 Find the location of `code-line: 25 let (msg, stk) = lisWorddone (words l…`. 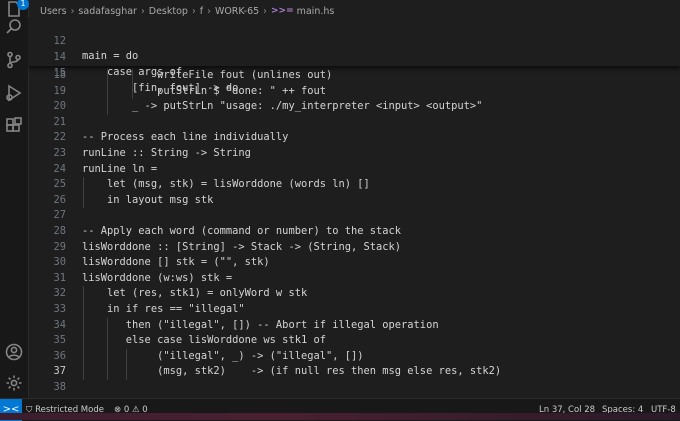

code-line: 25 let (msg, stk) = lisWorddone (words l… is located at coordinates (354, 185).